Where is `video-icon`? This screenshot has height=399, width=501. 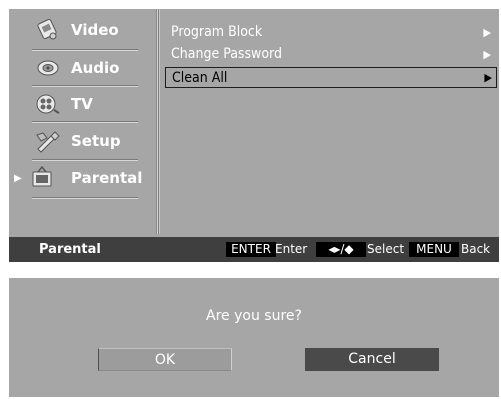 video-icon is located at coordinates (48, 30).